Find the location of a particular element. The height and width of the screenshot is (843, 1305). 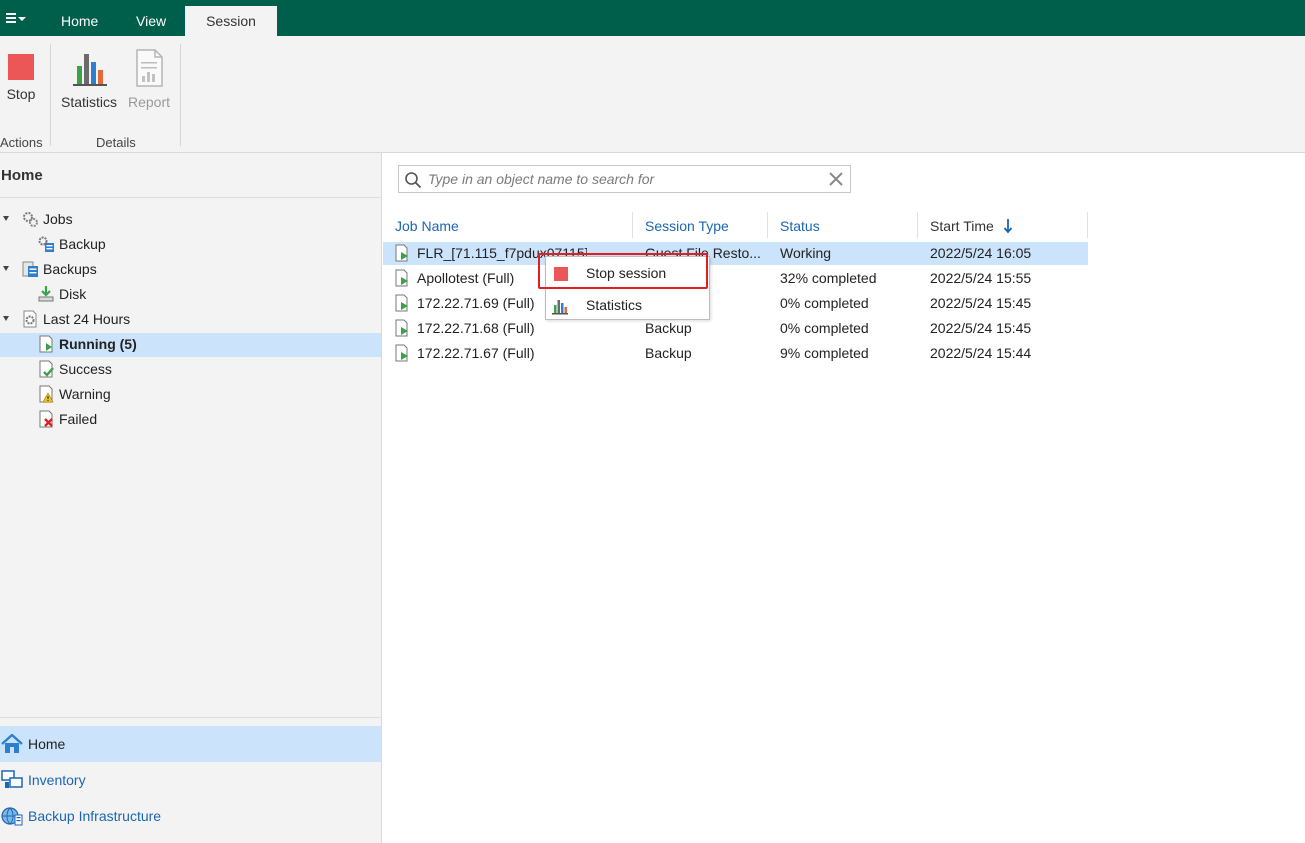

tree-item-jobs: Jobs is located at coordinates (38, 219).